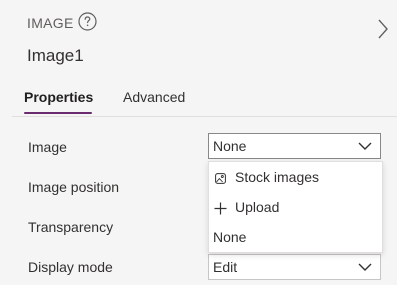 Image resolution: width=397 pixels, height=285 pixels. Describe the element at coordinates (225, 267) in the screenshot. I see `display-mode-value: Edit` at that location.